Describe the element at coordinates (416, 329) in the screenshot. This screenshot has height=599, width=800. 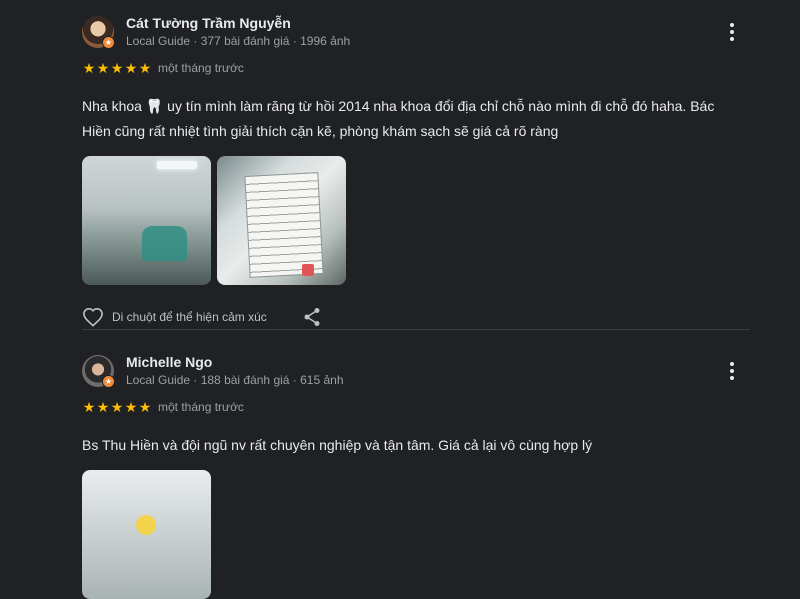
I see `review-divider` at that location.